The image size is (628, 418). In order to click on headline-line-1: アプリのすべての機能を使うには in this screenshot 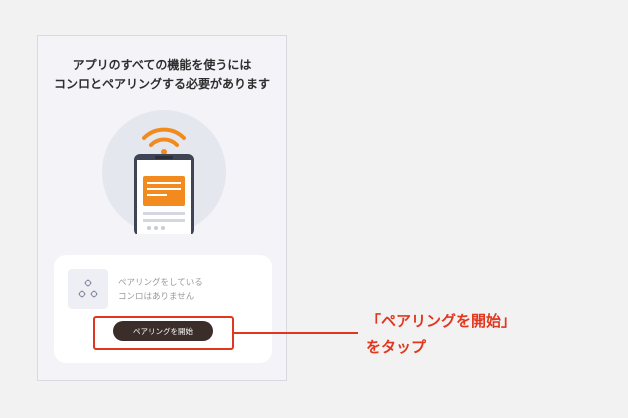, I will do `click(162, 65)`.